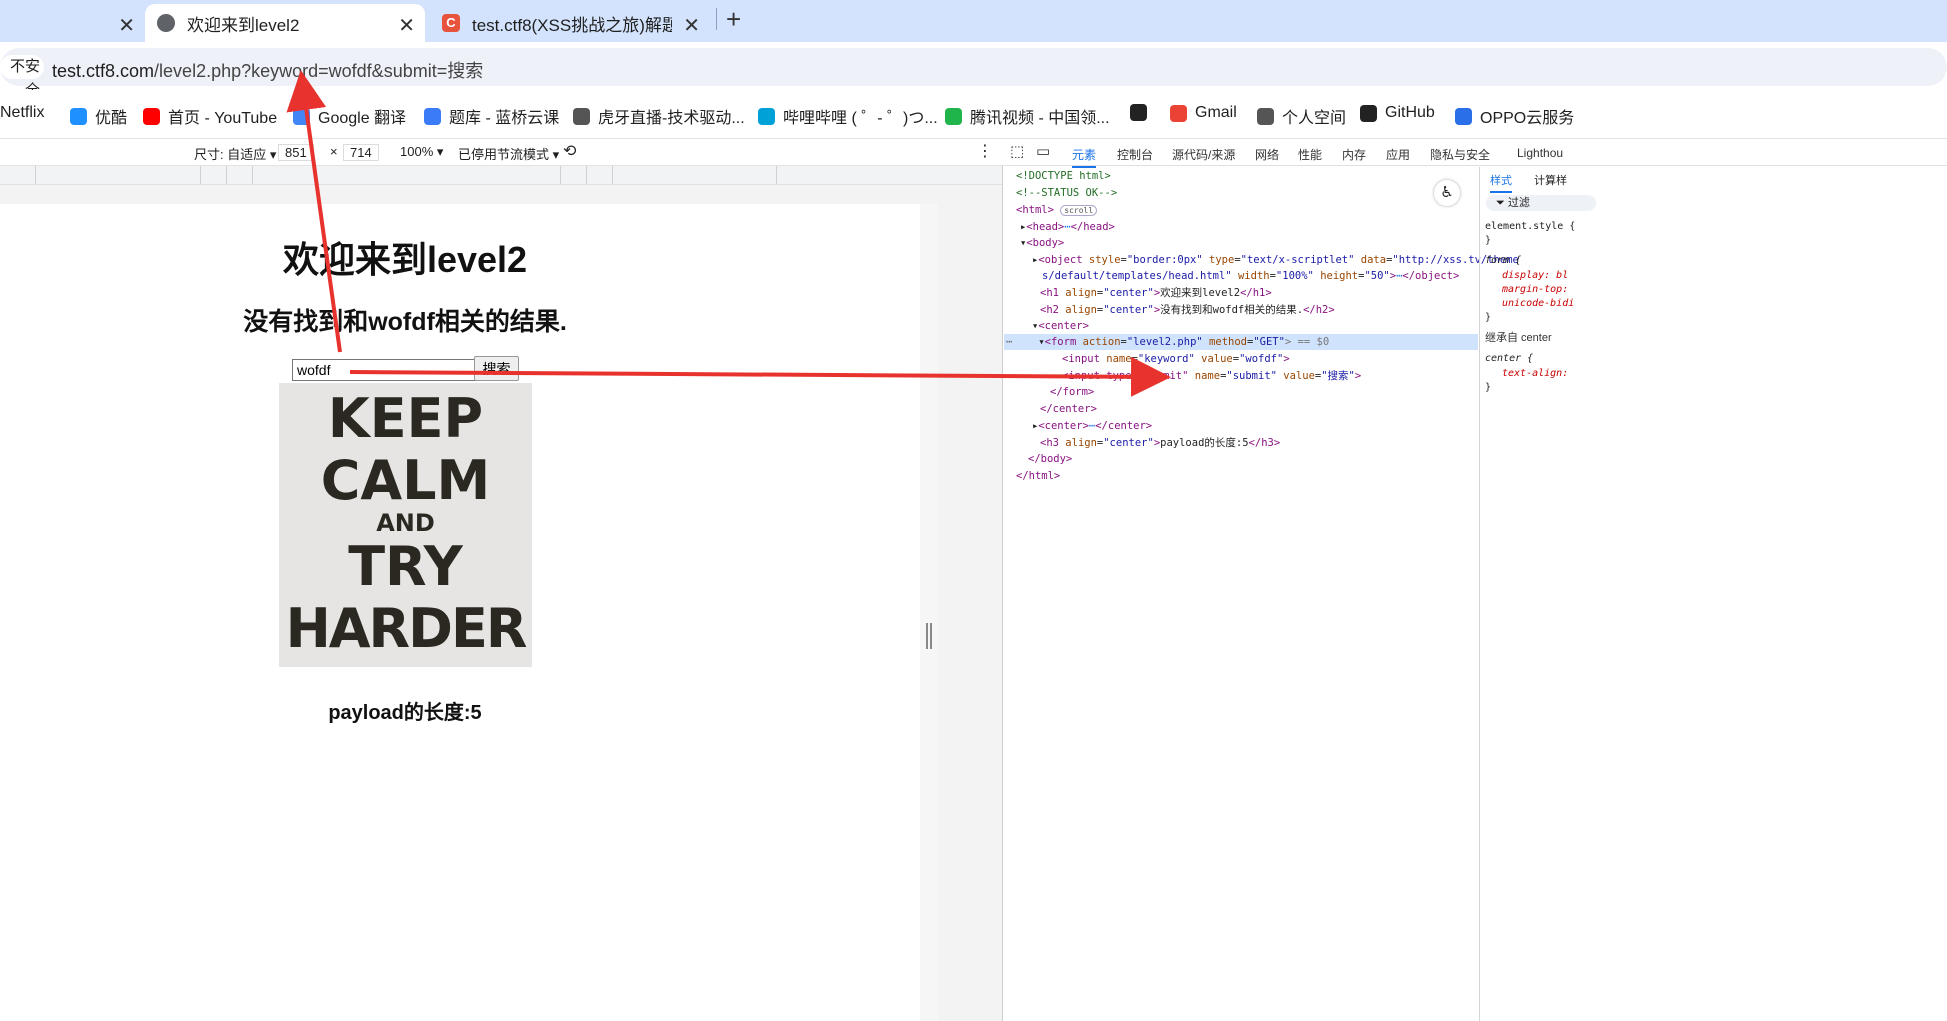 The image size is (1947, 1021). What do you see at coordinates (508, 153) in the screenshot?
I see `throttle-select: 已停用节流模式 ▾` at bounding box center [508, 153].